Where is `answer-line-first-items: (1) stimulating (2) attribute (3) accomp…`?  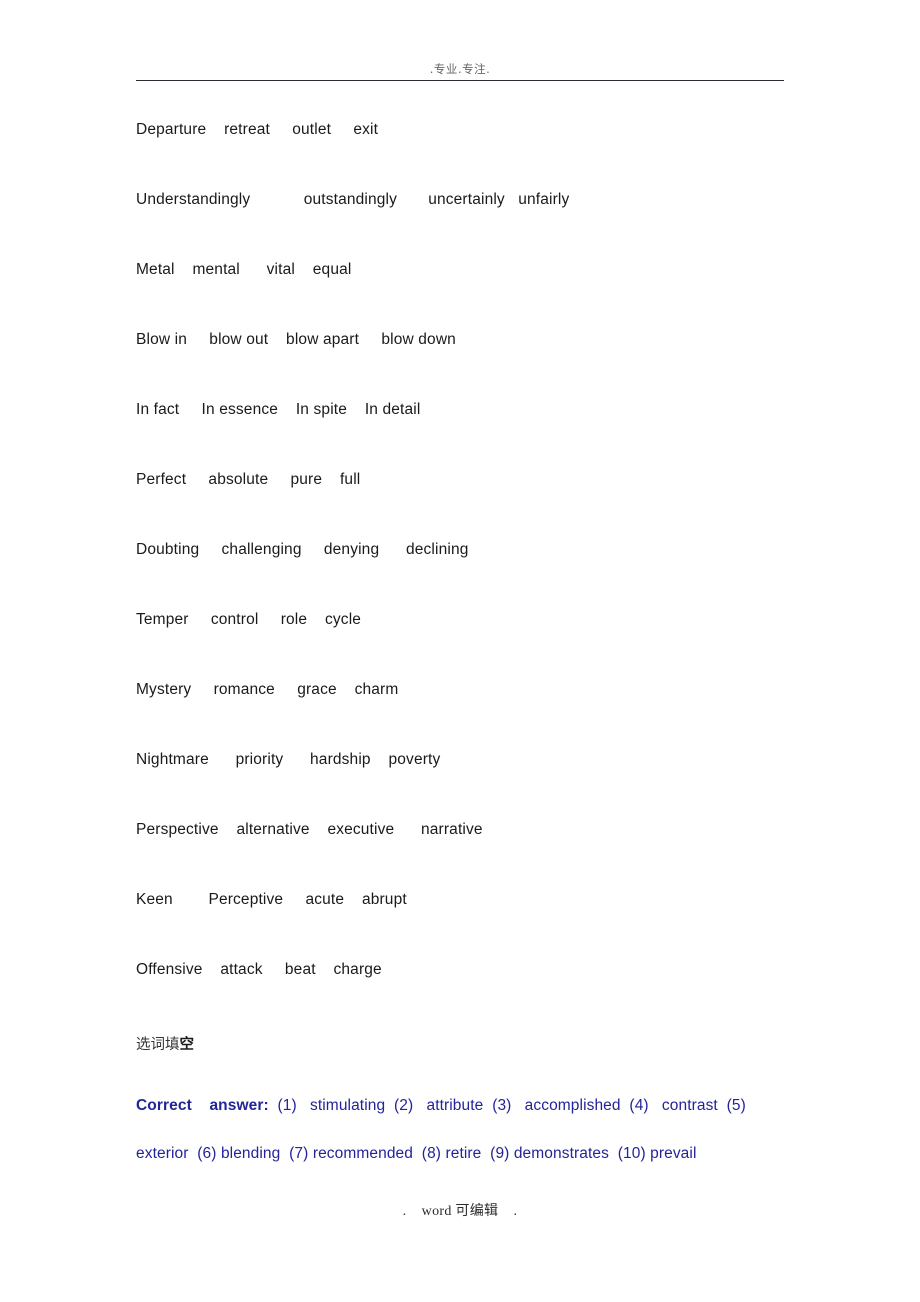 answer-line-first-items: (1) stimulating (2) attribute (3) accomp… is located at coordinates (507, 1105).